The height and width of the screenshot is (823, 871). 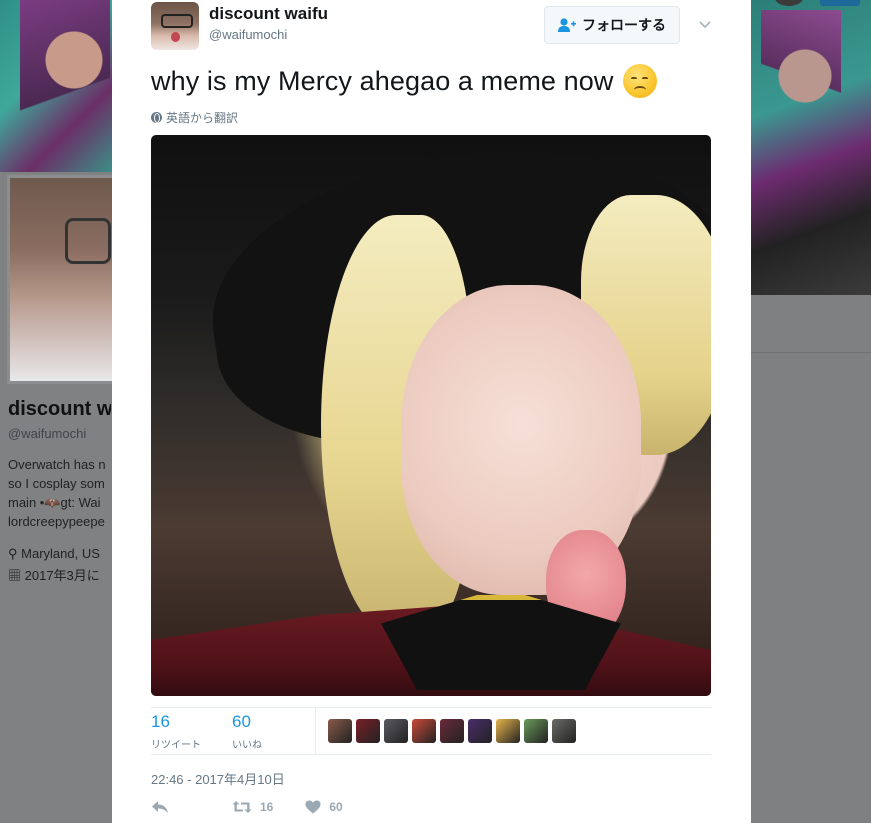 What do you see at coordinates (382, 80) in the screenshot?
I see `tweet-text-body: why is my Mercy ahegao a meme now` at bounding box center [382, 80].